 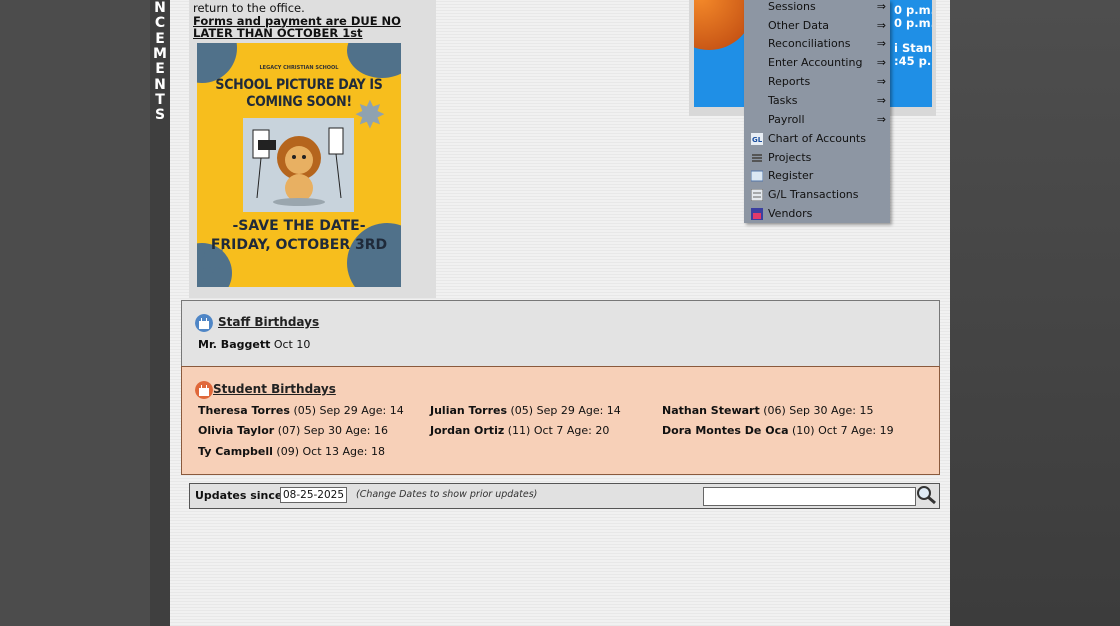 What do you see at coordinates (817, 158) in the screenshot?
I see `menu-item-projects: Projects` at bounding box center [817, 158].